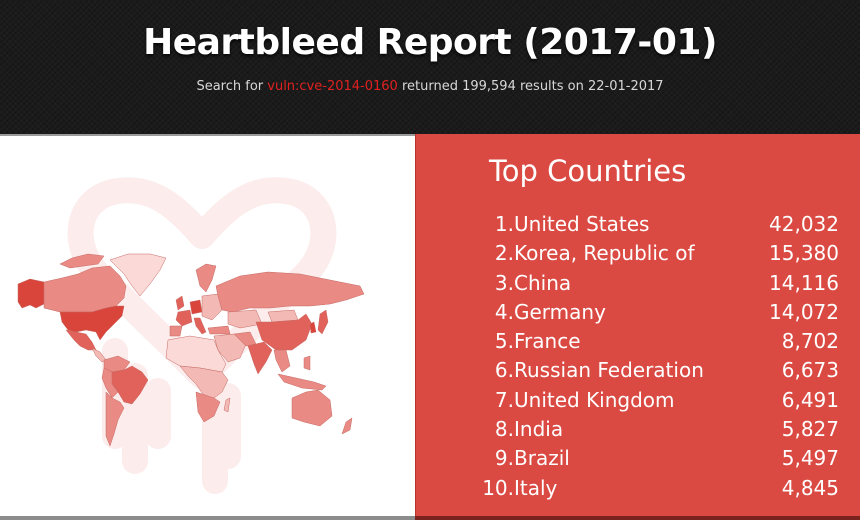  What do you see at coordinates (594, 399) in the screenshot?
I see `country-name: United Kingdom` at bounding box center [594, 399].